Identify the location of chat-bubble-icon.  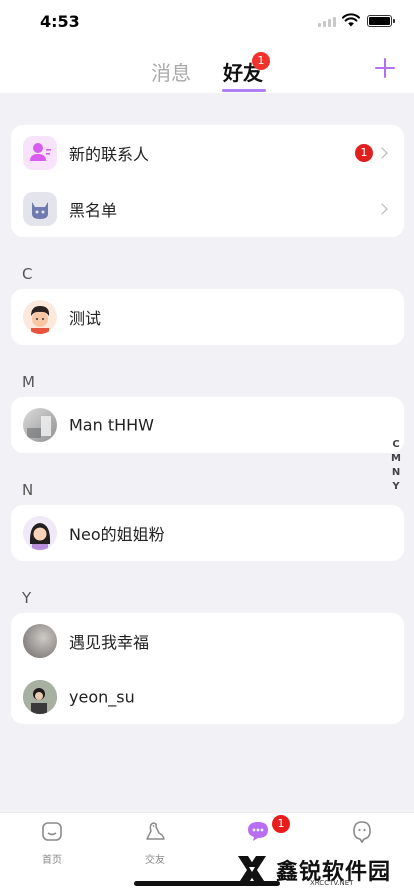
(258, 831).